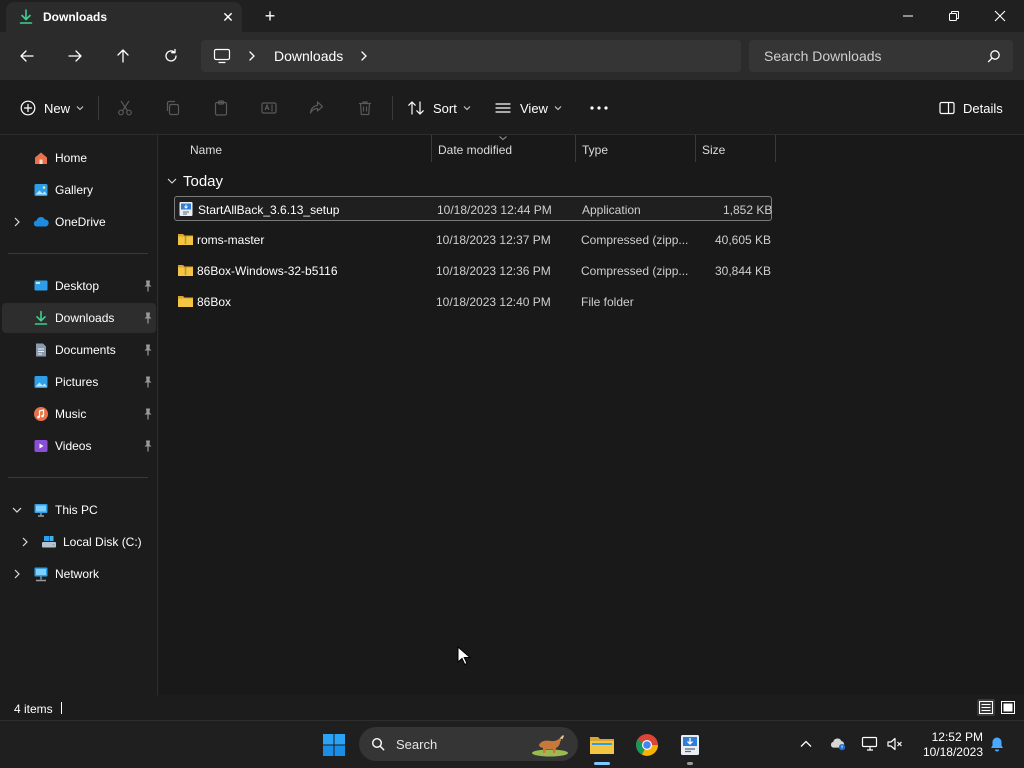 The height and width of the screenshot is (768, 1024). What do you see at coordinates (378, 744) in the screenshot?
I see `search-icon` at bounding box center [378, 744].